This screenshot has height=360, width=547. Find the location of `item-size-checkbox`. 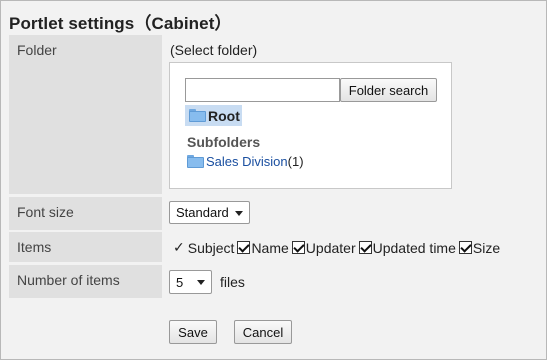

item-size-checkbox is located at coordinates (465, 247).